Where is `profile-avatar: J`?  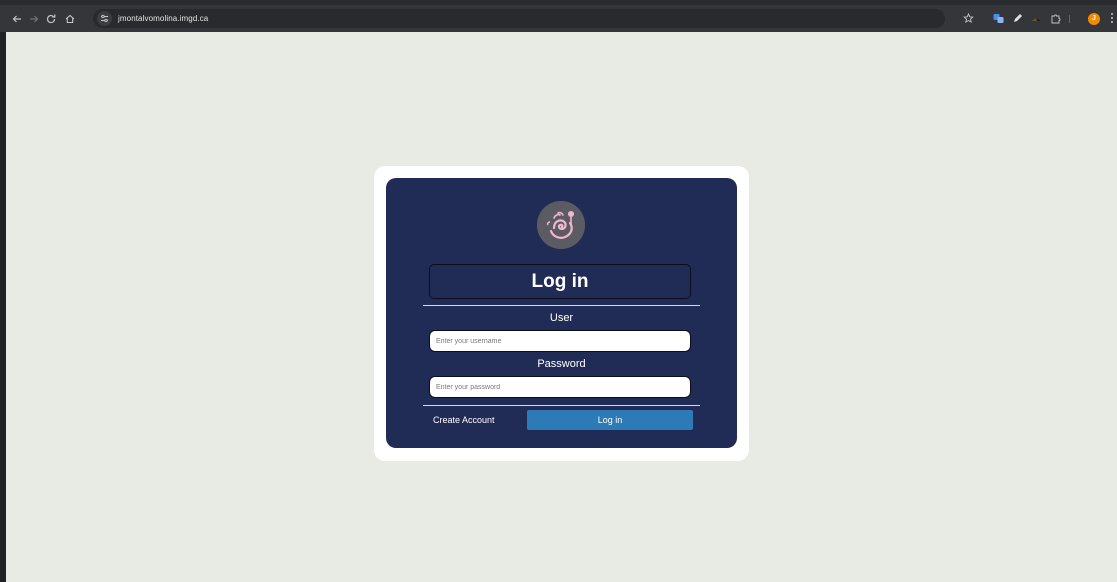
profile-avatar: J is located at coordinates (1094, 19).